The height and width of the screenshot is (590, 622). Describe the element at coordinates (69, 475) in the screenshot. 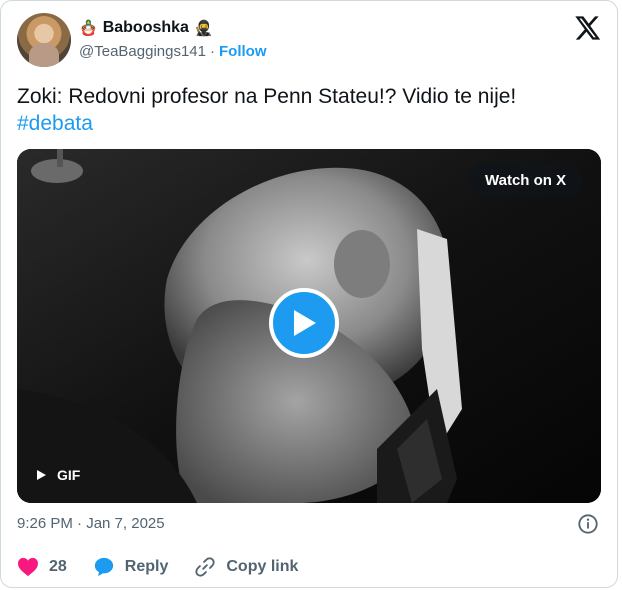

I see `gif-type-label: GIF` at that location.